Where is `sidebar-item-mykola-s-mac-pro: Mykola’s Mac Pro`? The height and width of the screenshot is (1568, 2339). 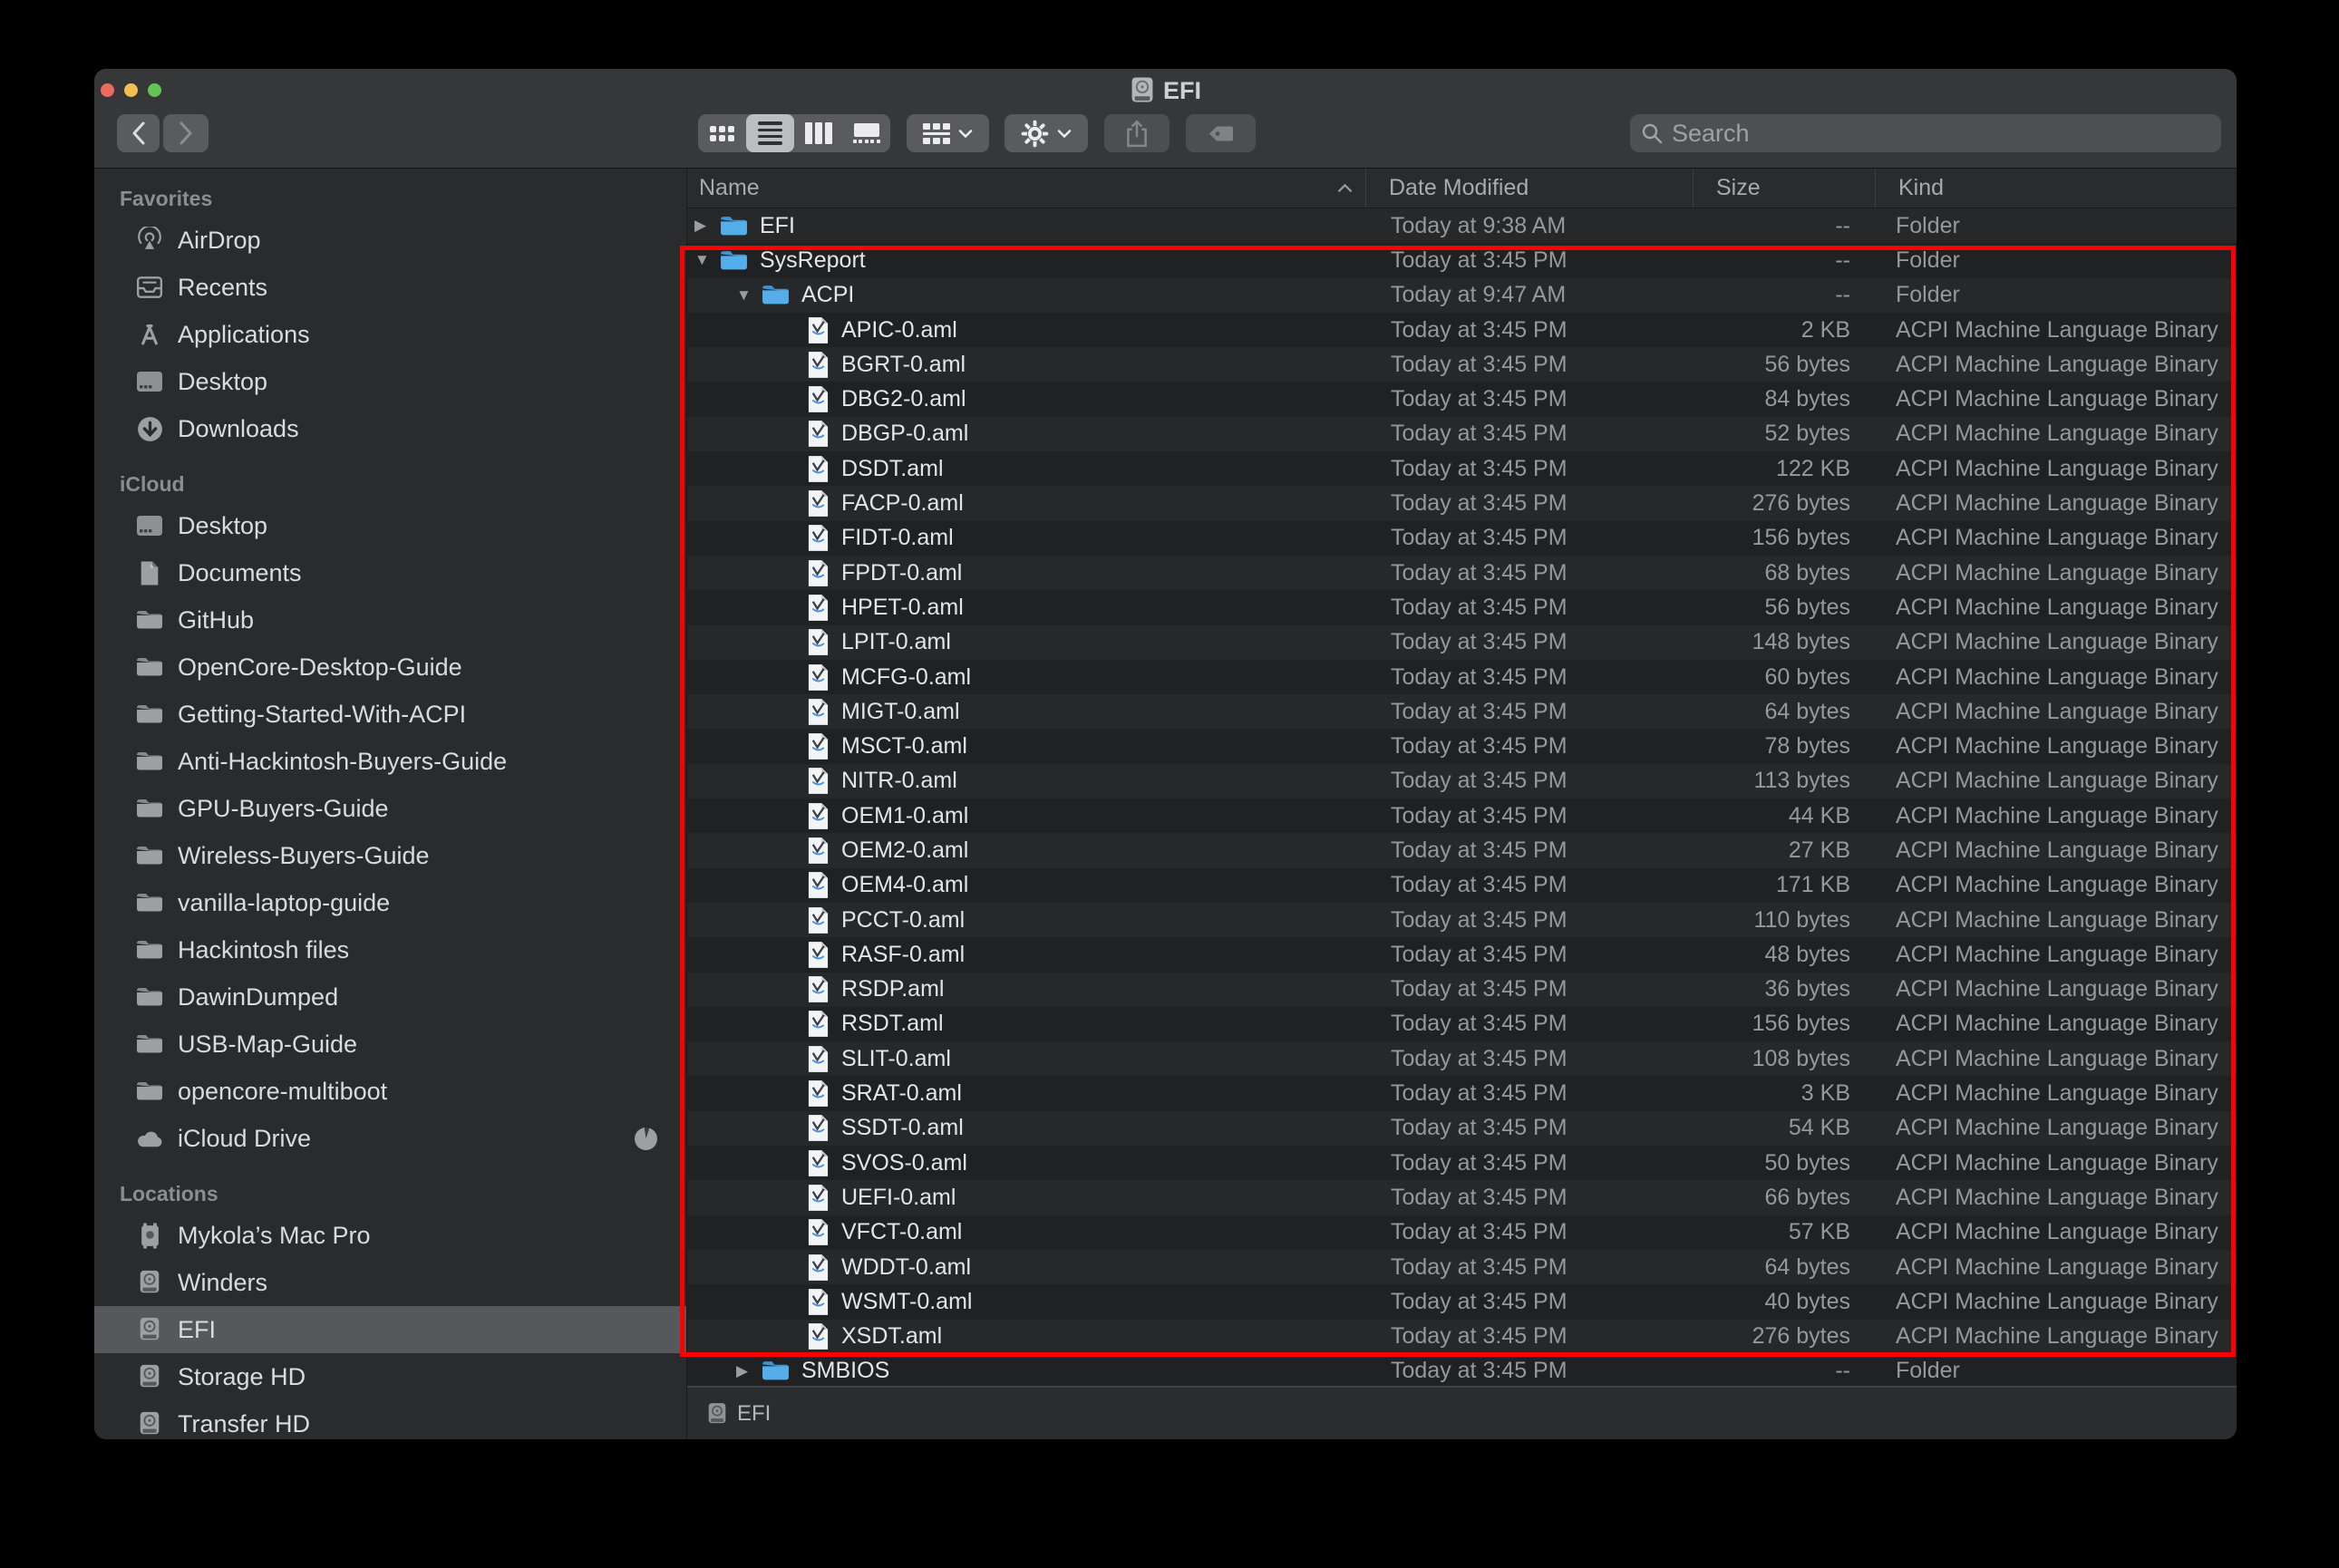
sidebar-item-mykola-s-mac-pro: Mykola’s Mac Pro is located at coordinates (390, 1235).